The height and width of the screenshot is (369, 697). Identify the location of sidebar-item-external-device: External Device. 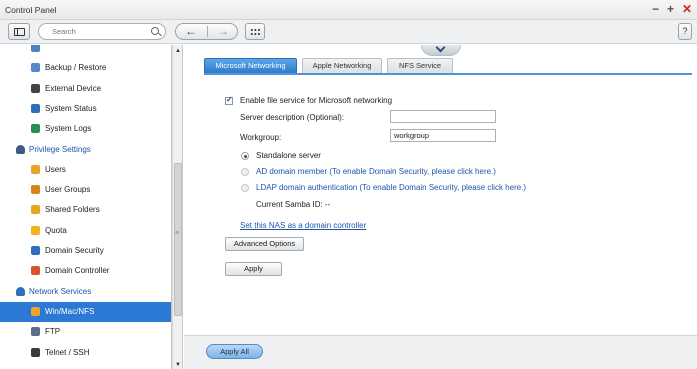
(85, 89).